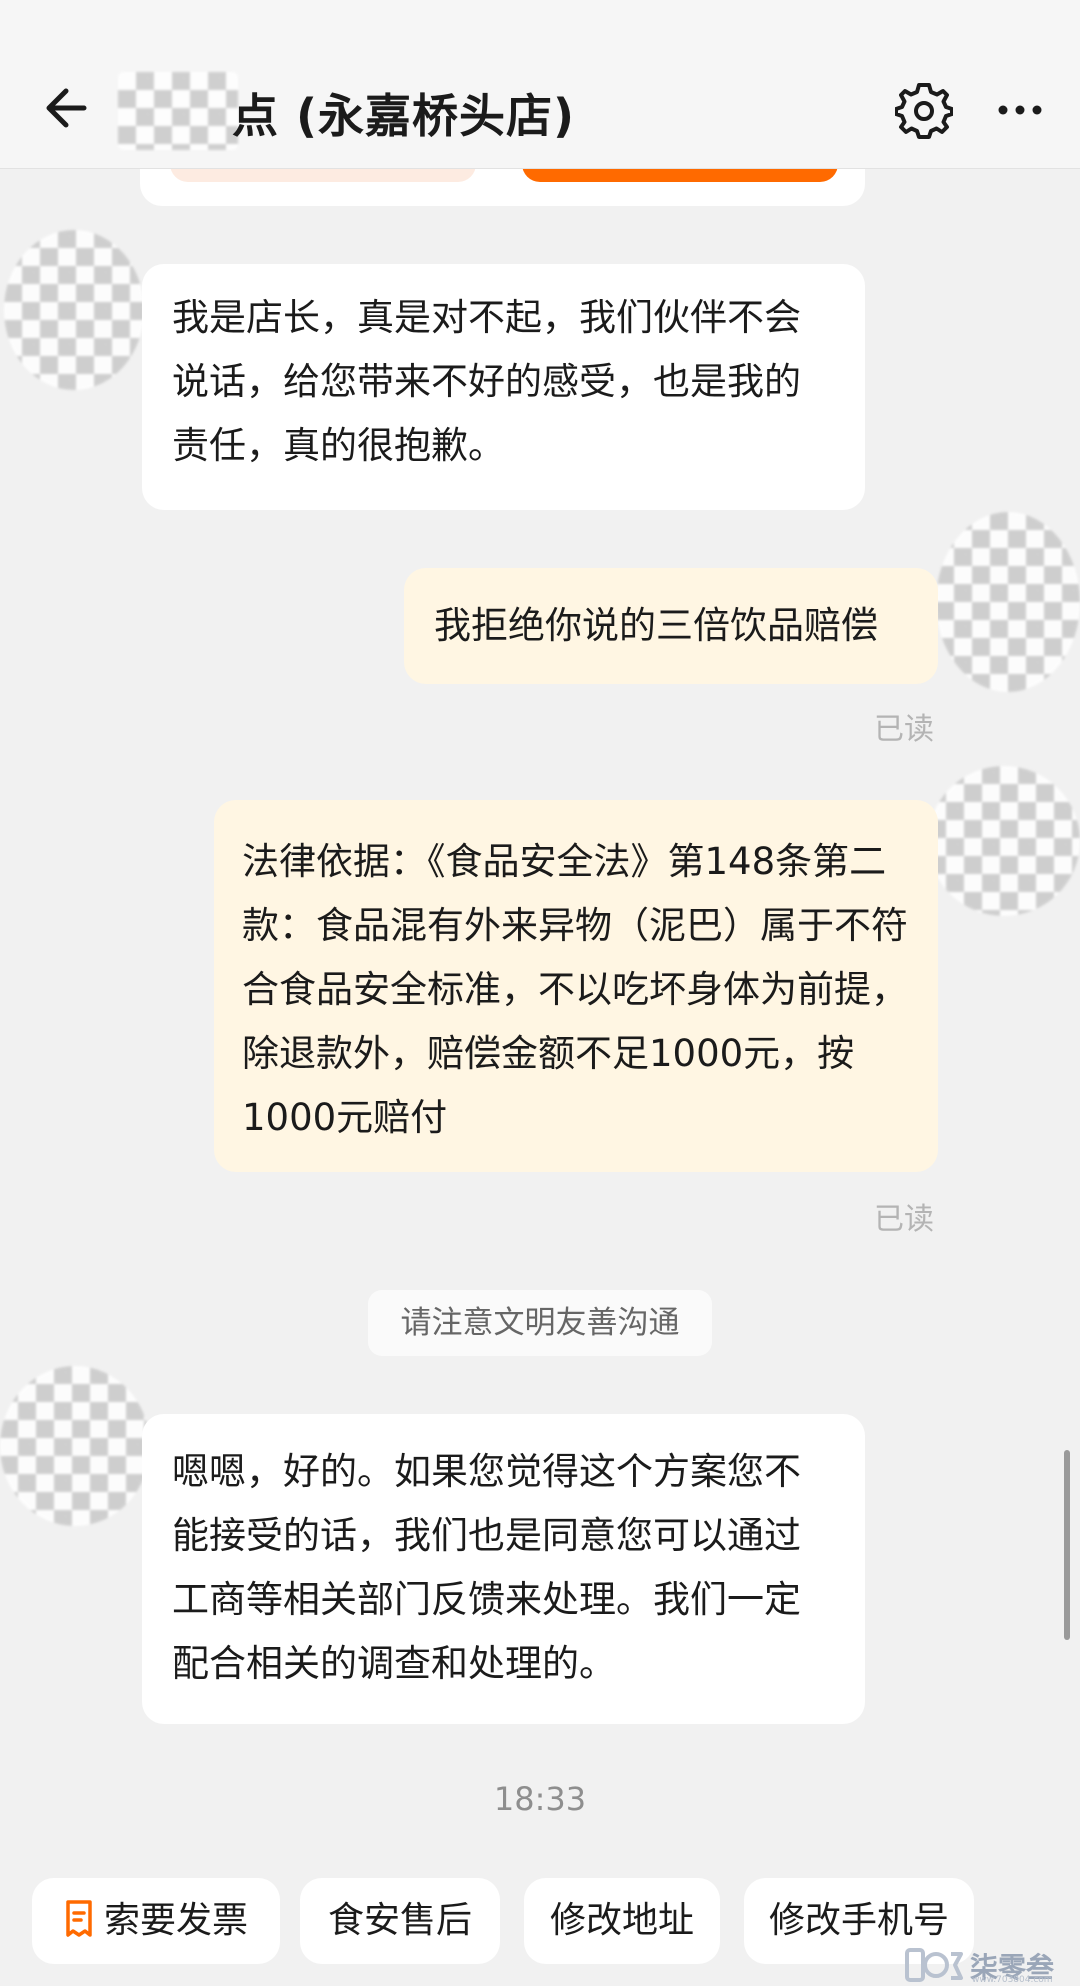  Describe the element at coordinates (79, 1918) in the screenshot. I see `invoice-icon` at that location.